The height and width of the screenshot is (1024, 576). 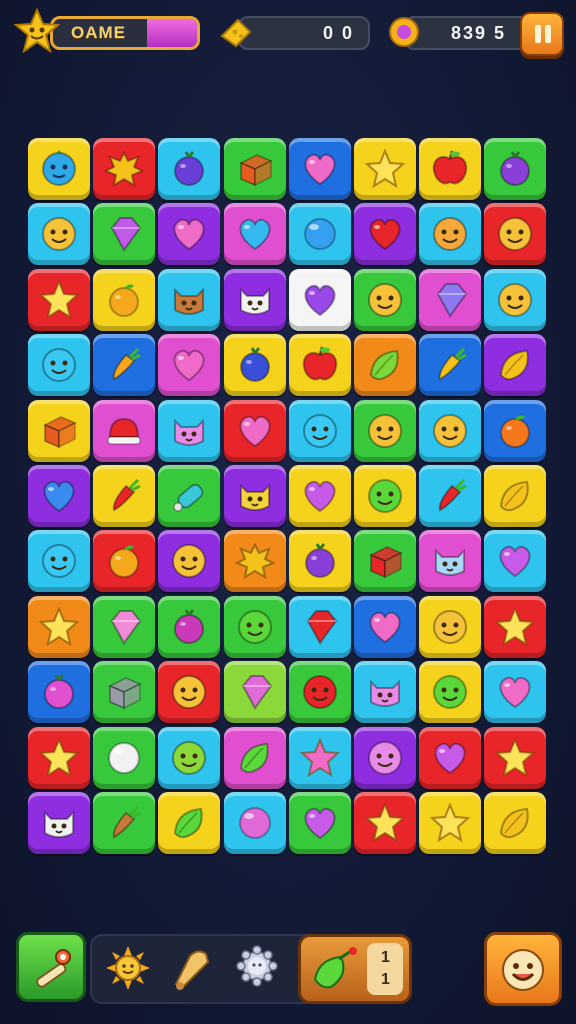 What do you see at coordinates (51, 967) in the screenshot?
I see `magic-wand-button` at bounding box center [51, 967].